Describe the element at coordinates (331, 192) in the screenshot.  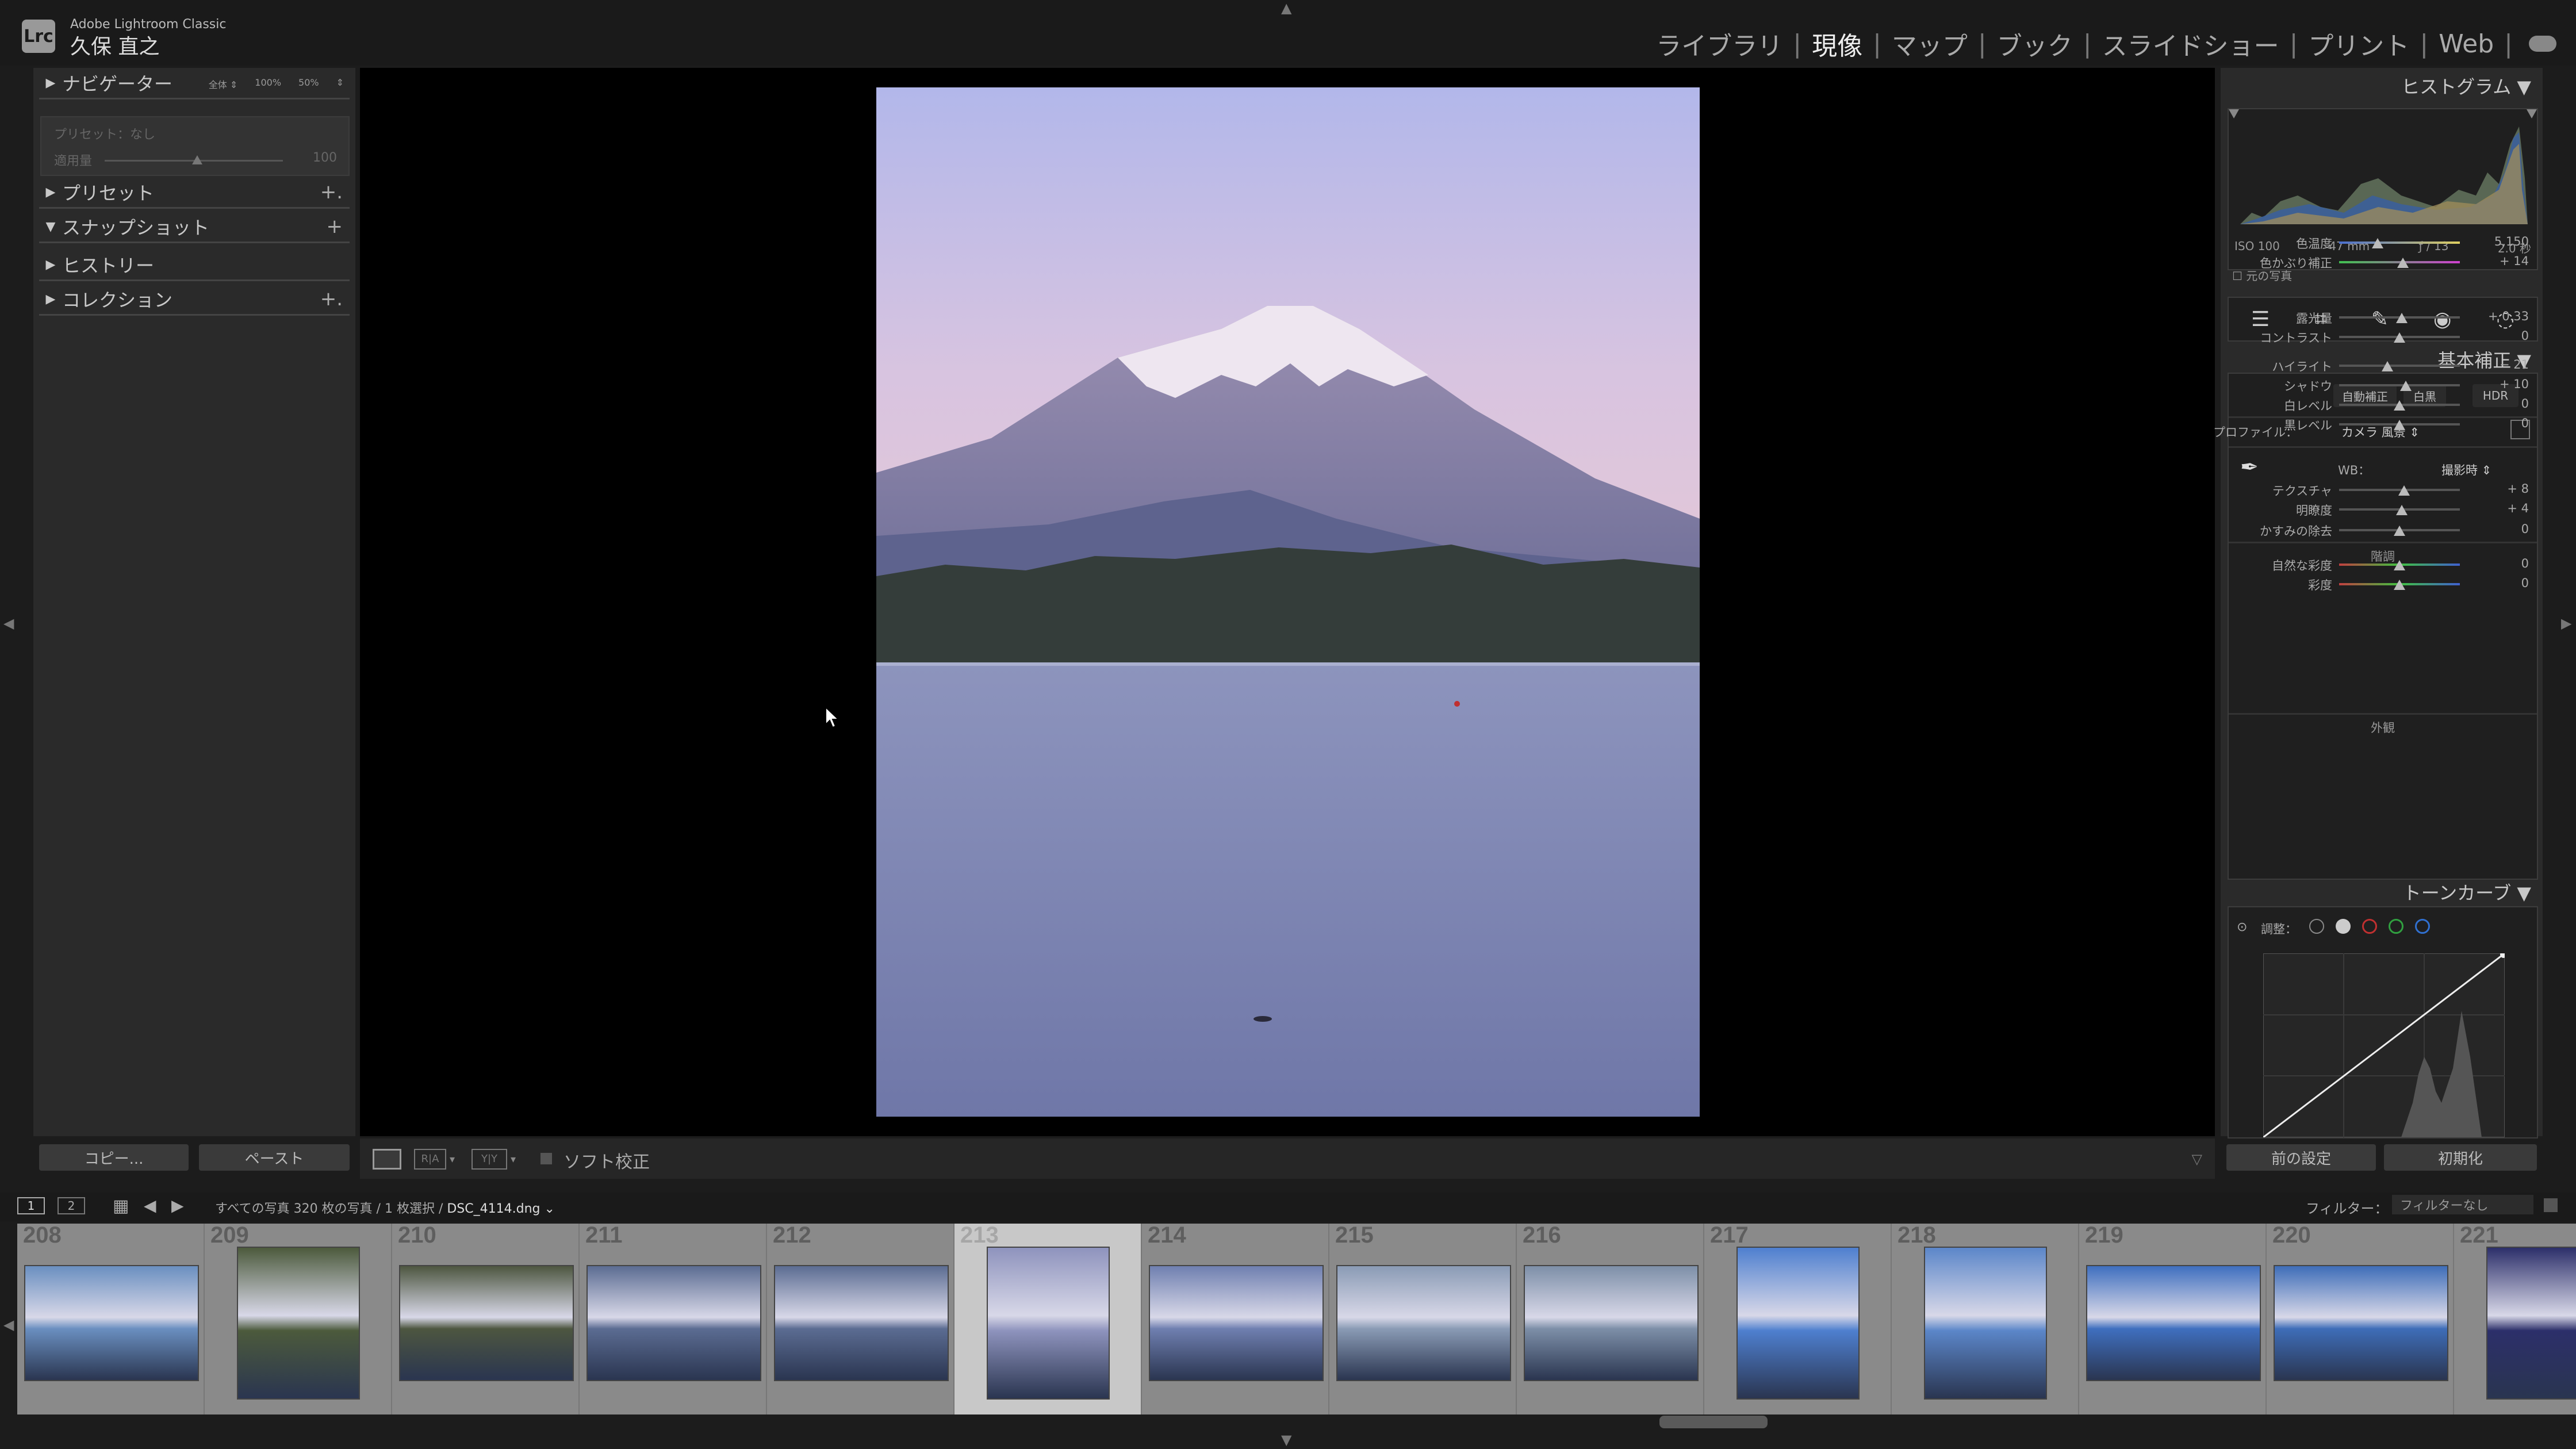
I see `add-preset-icon: +.` at that location.